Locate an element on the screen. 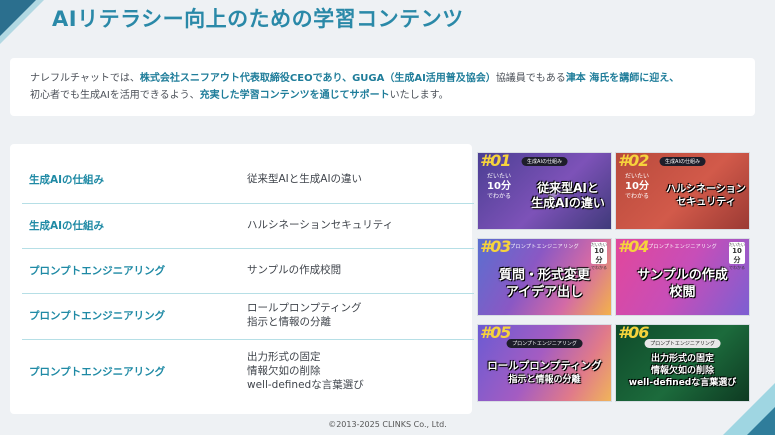 This screenshot has width=775, height=435. thumbnail-title-line: 質問・形式変更 is located at coordinates (544, 275).